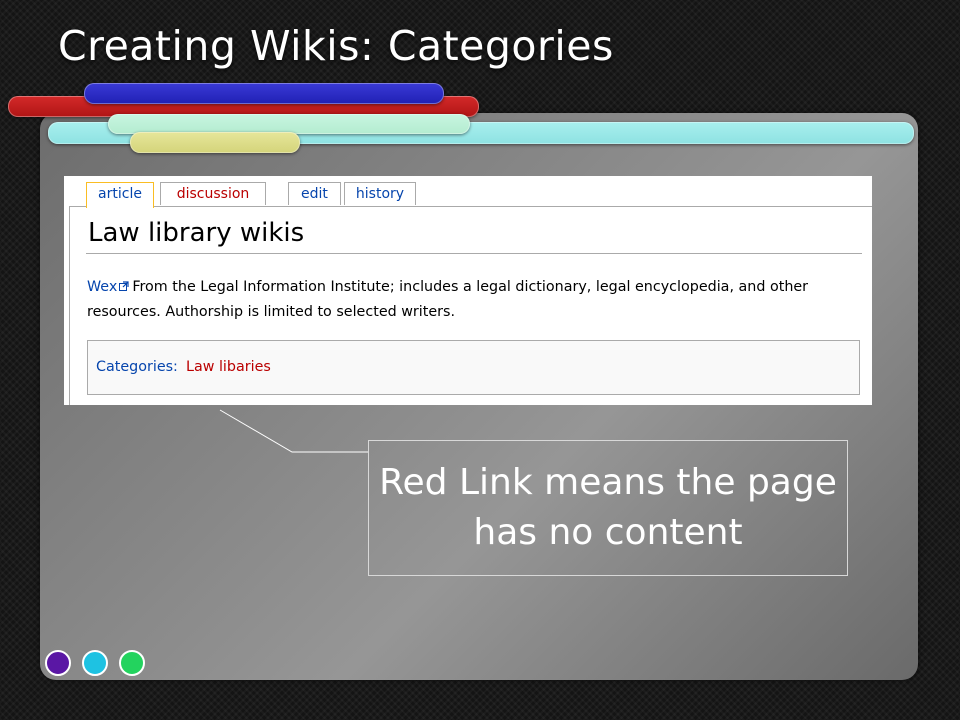 This screenshot has height=720, width=960. I want to click on green-dot, so click(132, 663).